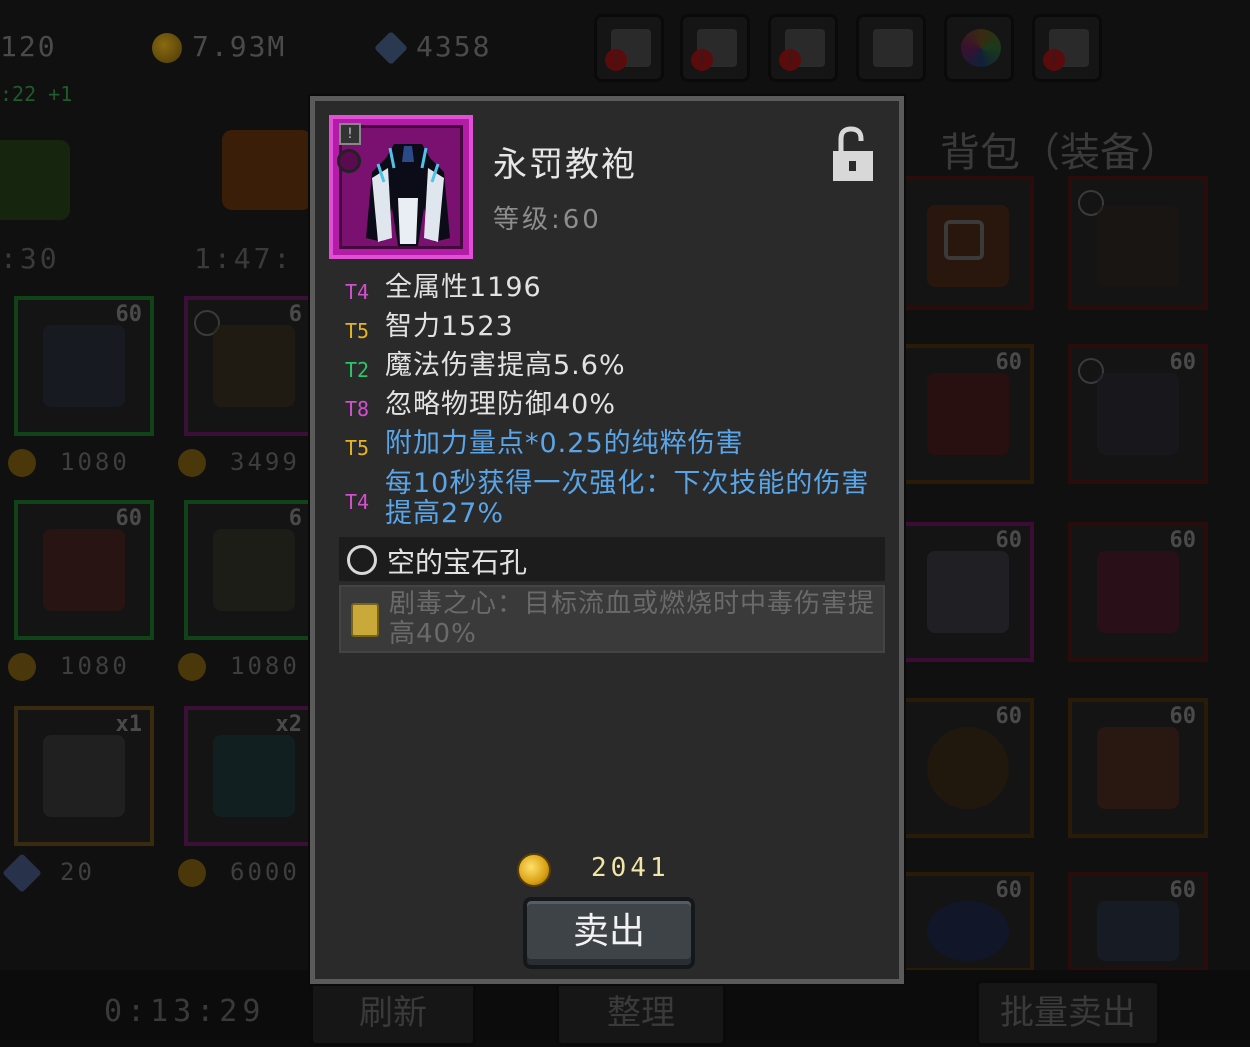 The width and height of the screenshot is (1250, 1047). What do you see at coordinates (630, 868) in the screenshot?
I see `sell-price: 2041` at bounding box center [630, 868].